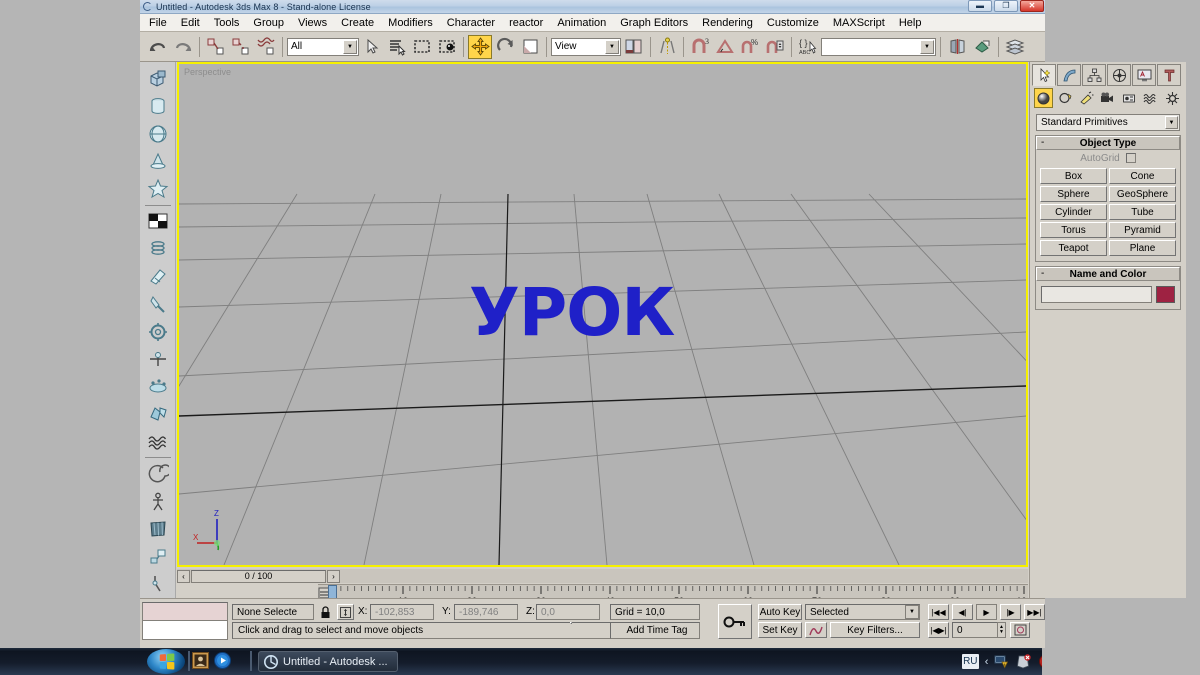  I want to click on key-mode-toggle-small-button: |◀▶|, so click(938, 630).